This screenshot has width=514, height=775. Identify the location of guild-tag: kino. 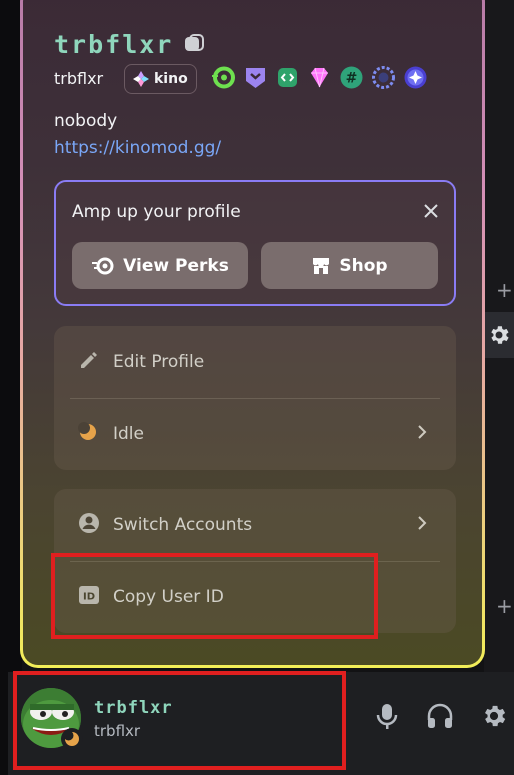
(160, 79).